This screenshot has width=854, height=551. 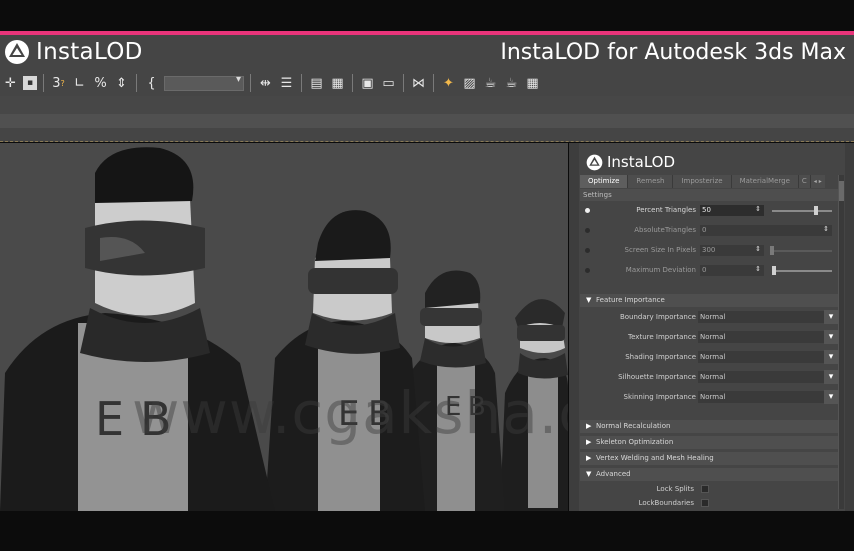 What do you see at coordinates (204, 82) in the screenshot?
I see `named-selection-dropdown` at bounding box center [204, 82].